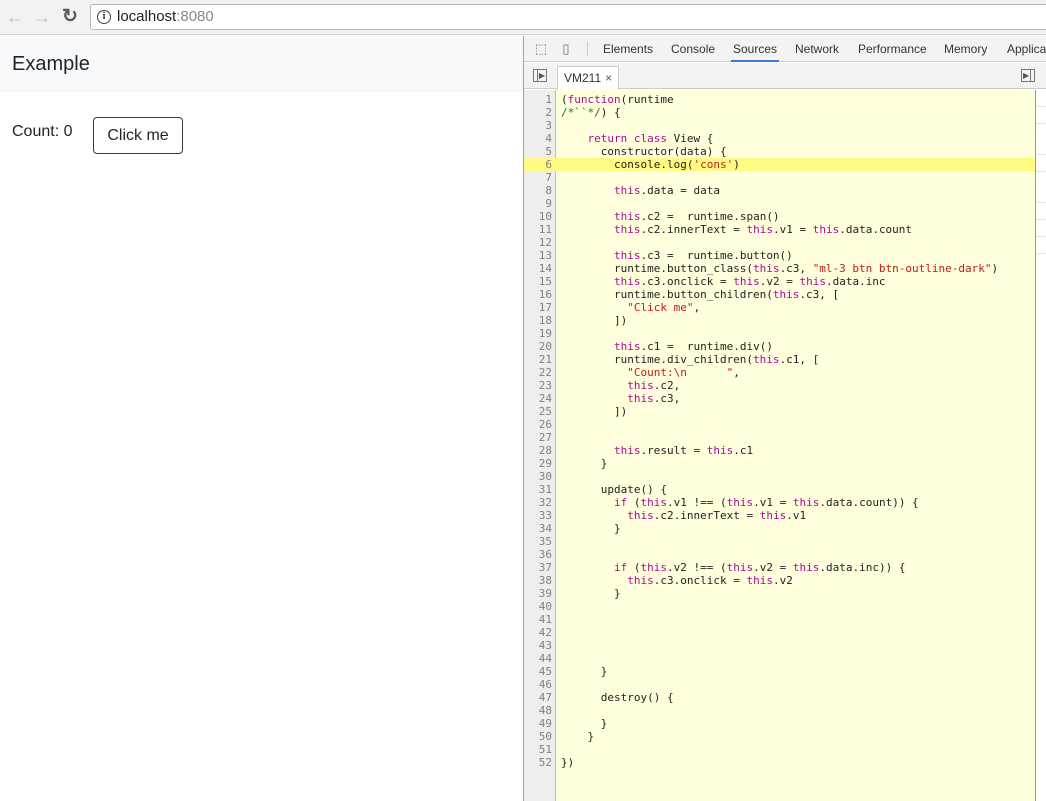  I want to click on code-line: 8 this.data = data, so click(779, 190).